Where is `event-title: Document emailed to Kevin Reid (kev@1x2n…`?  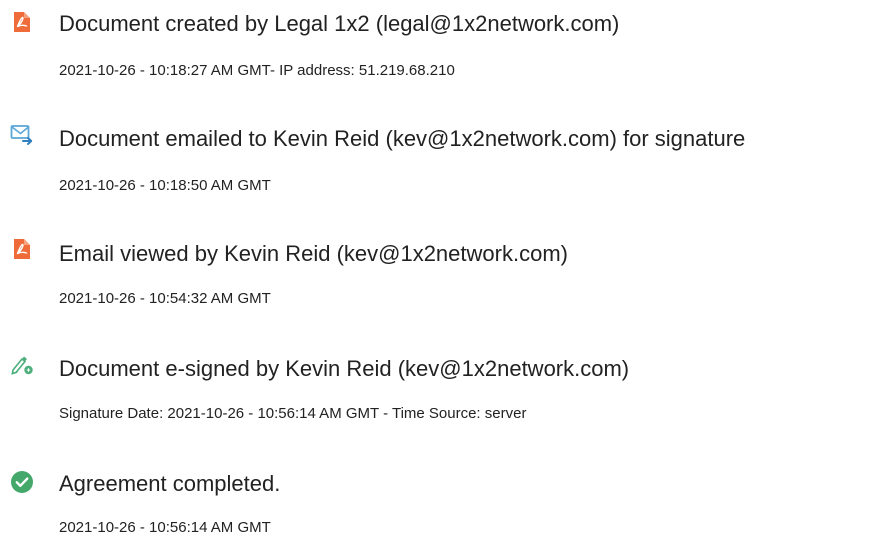
event-title: Document emailed to Kevin Reid (kev@1x2n… is located at coordinates (402, 138).